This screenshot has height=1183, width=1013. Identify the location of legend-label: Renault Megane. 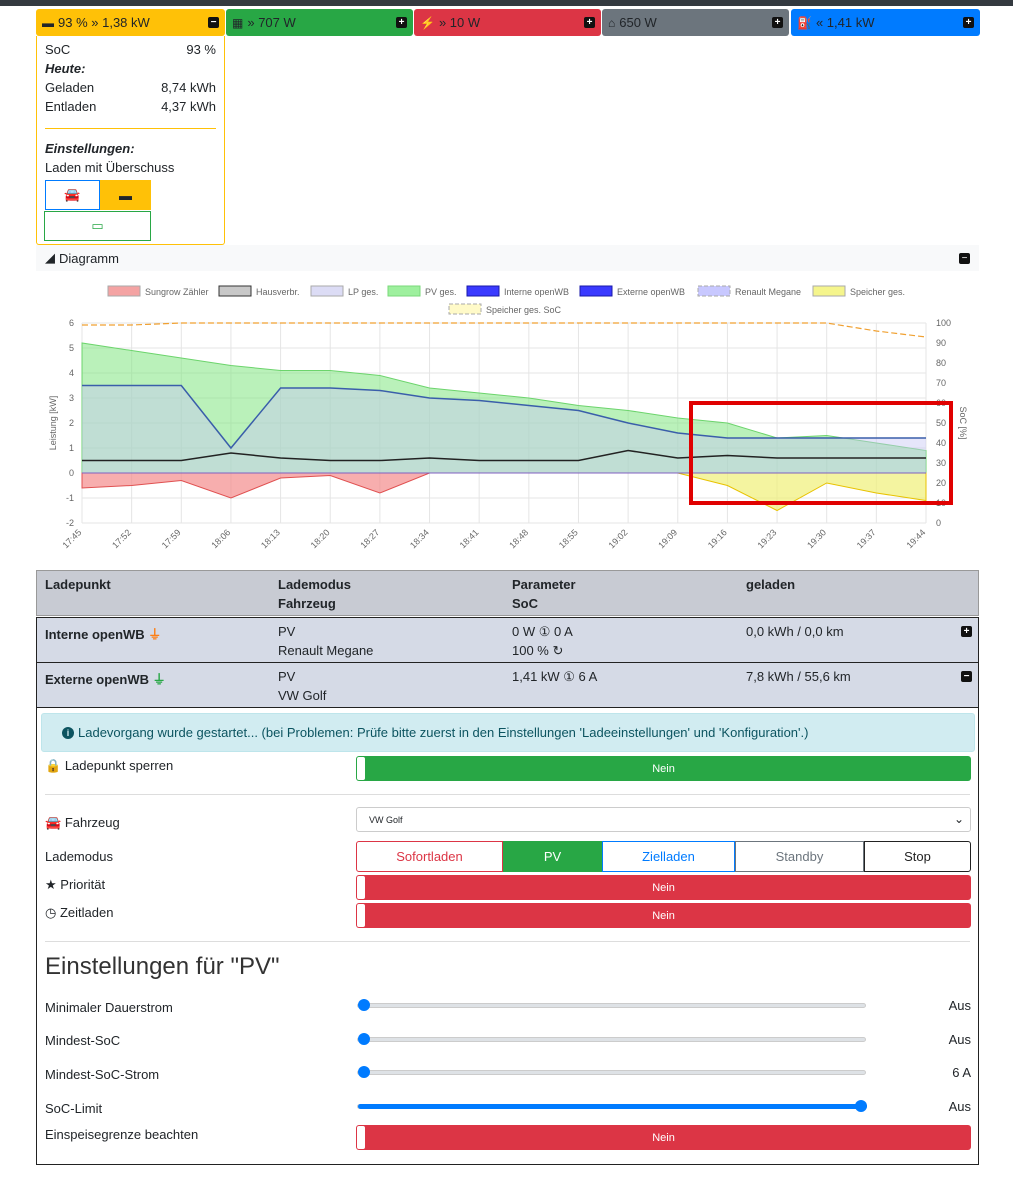
(768, 292).